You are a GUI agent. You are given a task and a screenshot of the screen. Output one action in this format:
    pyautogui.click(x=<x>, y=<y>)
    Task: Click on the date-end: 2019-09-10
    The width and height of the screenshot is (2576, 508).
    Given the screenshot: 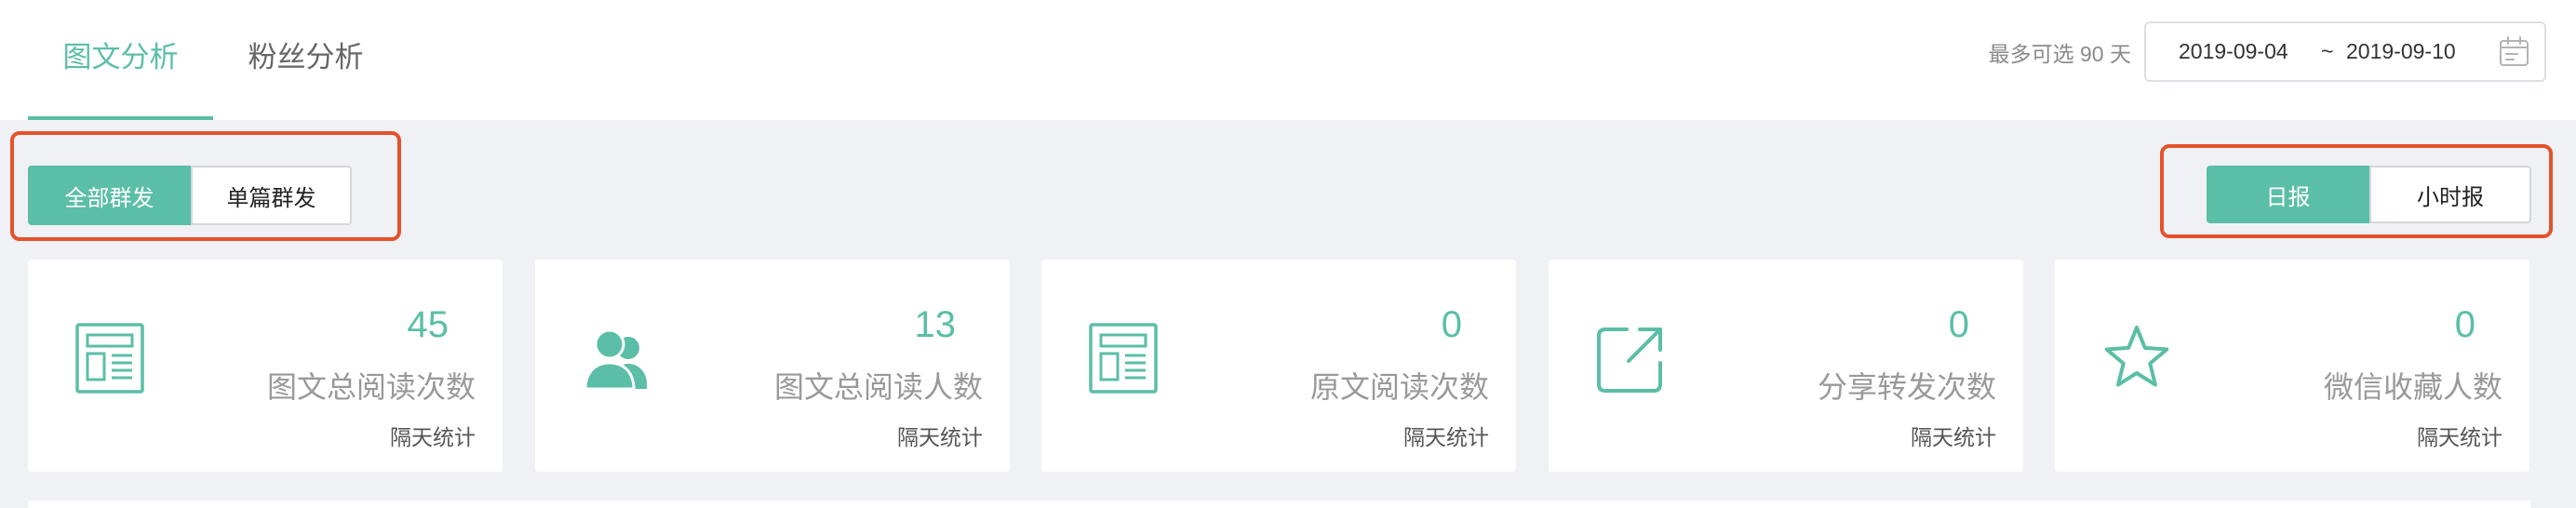 What is the action you would take?
    pyautogui.click(x=2401, y=51)
    